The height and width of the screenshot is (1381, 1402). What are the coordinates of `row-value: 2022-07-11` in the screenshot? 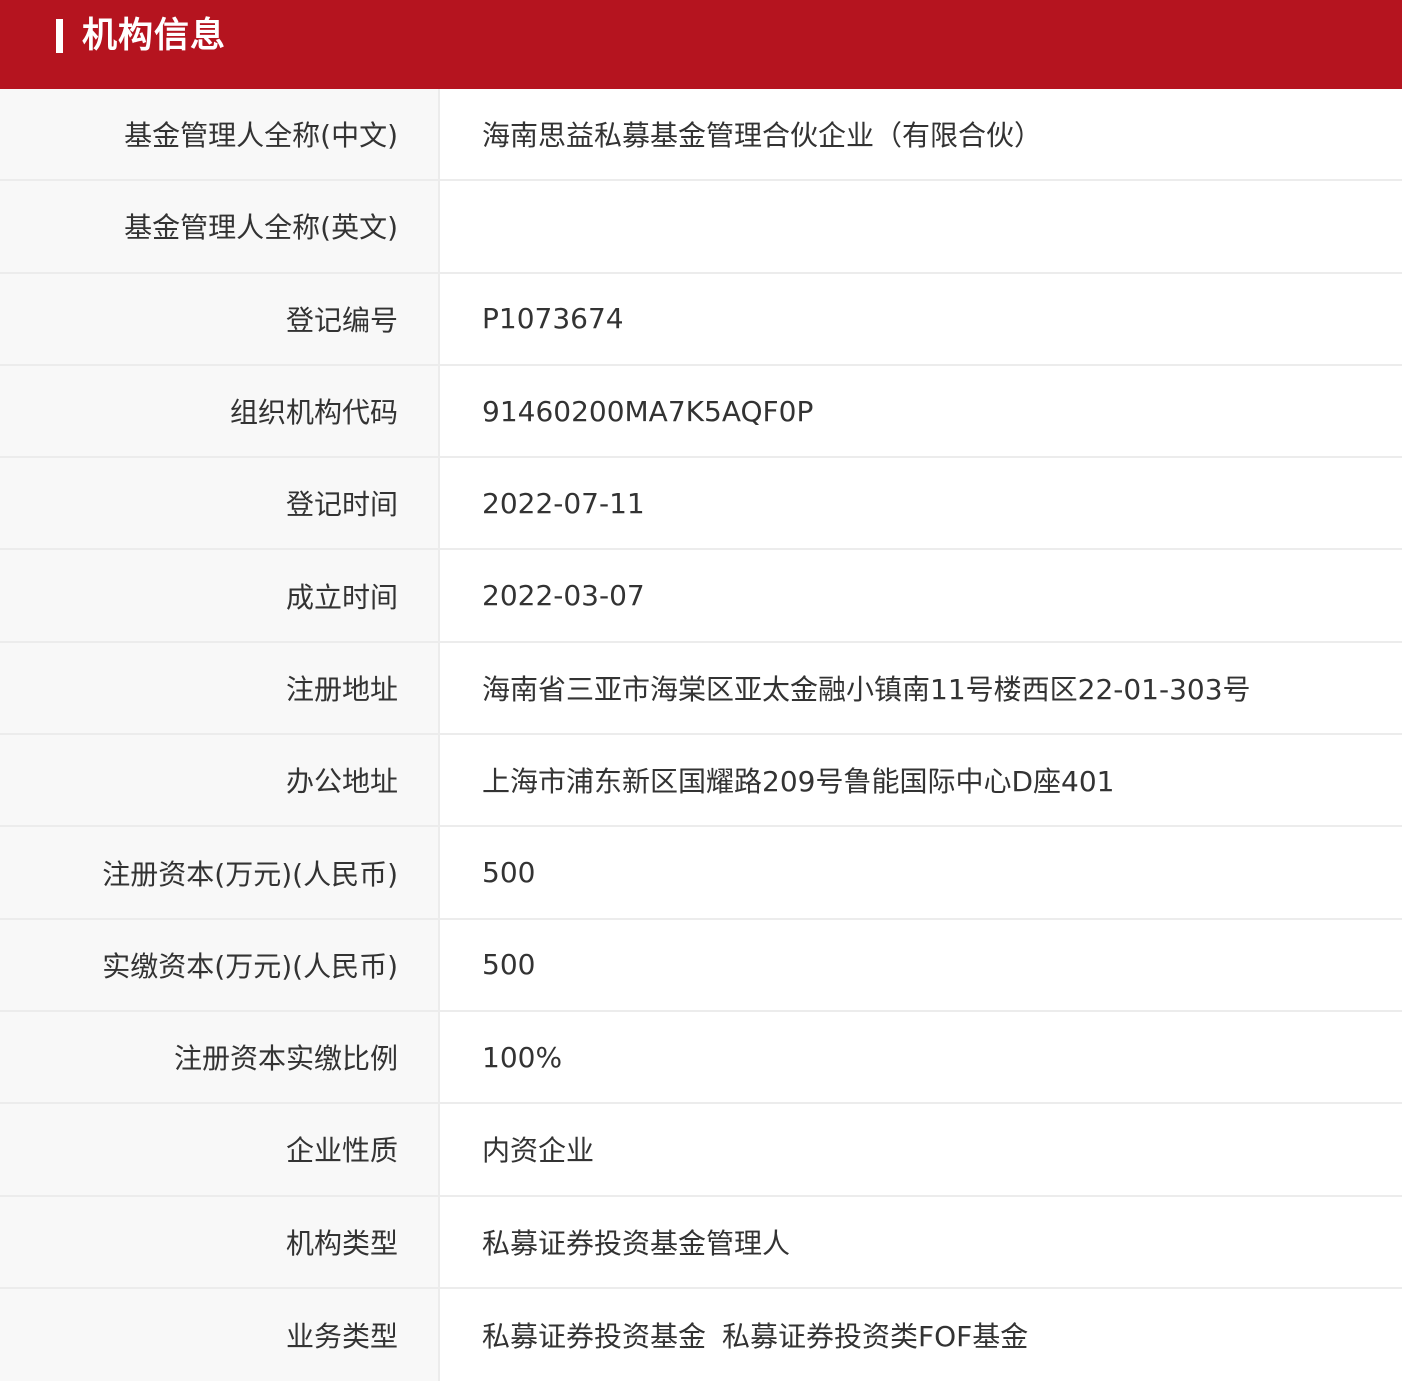 It's located at (563, 503).